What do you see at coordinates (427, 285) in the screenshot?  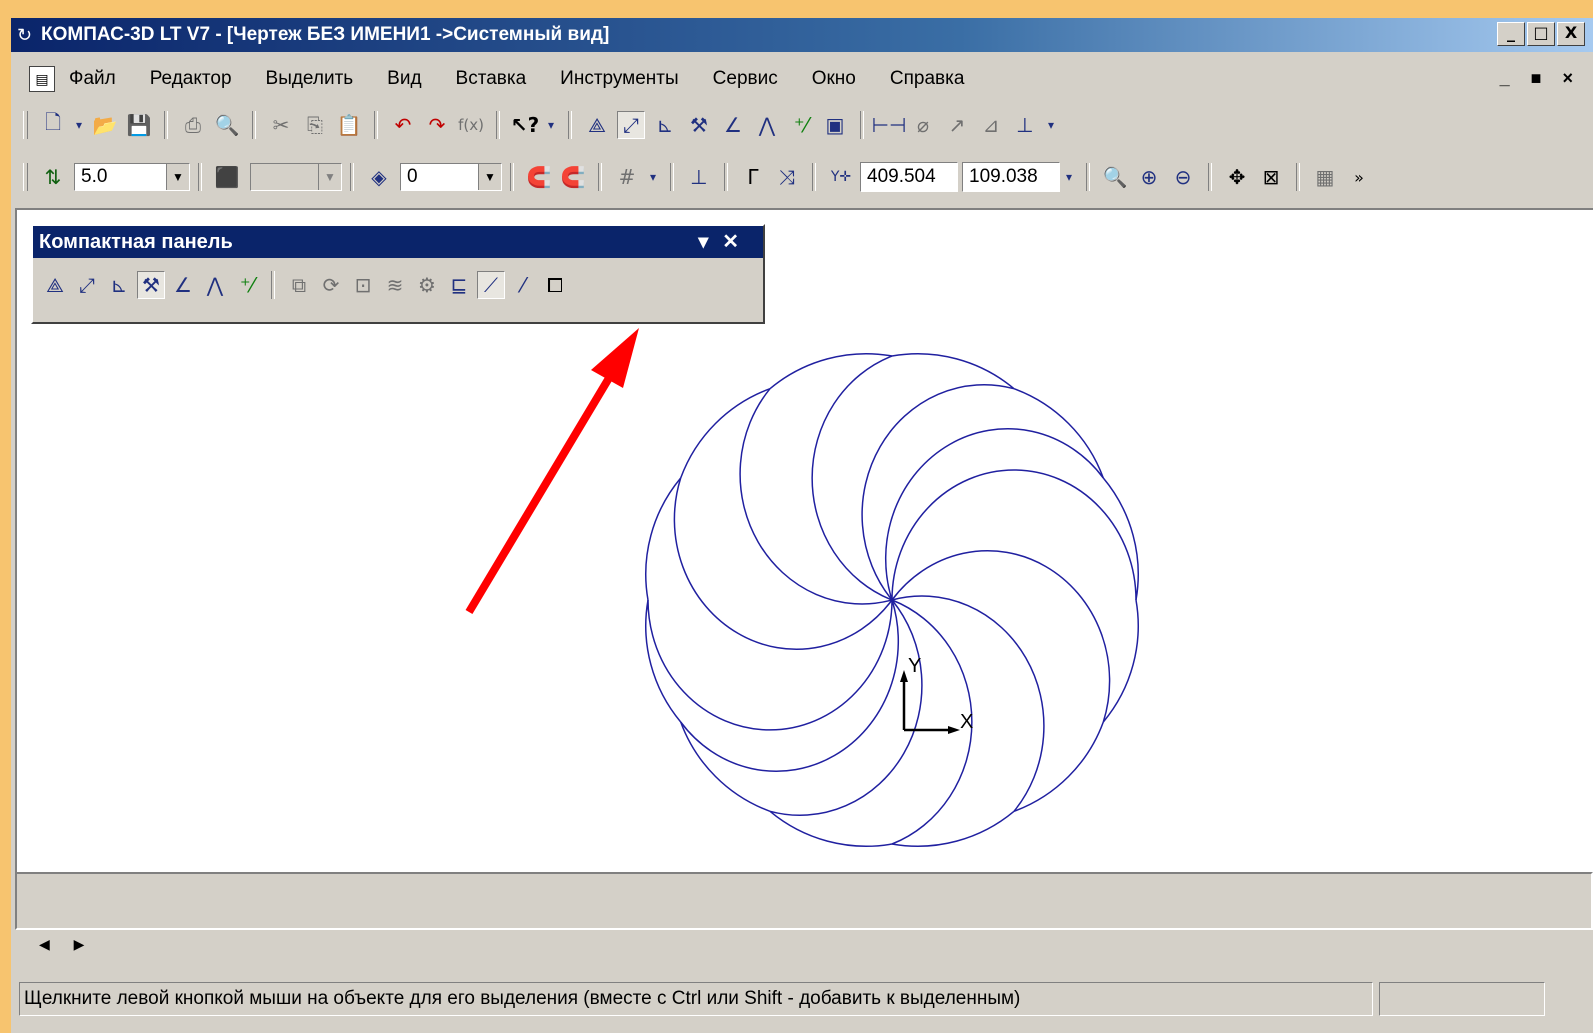 I see `copy-array-icon: ⚙` at bounding box center [427, 285].